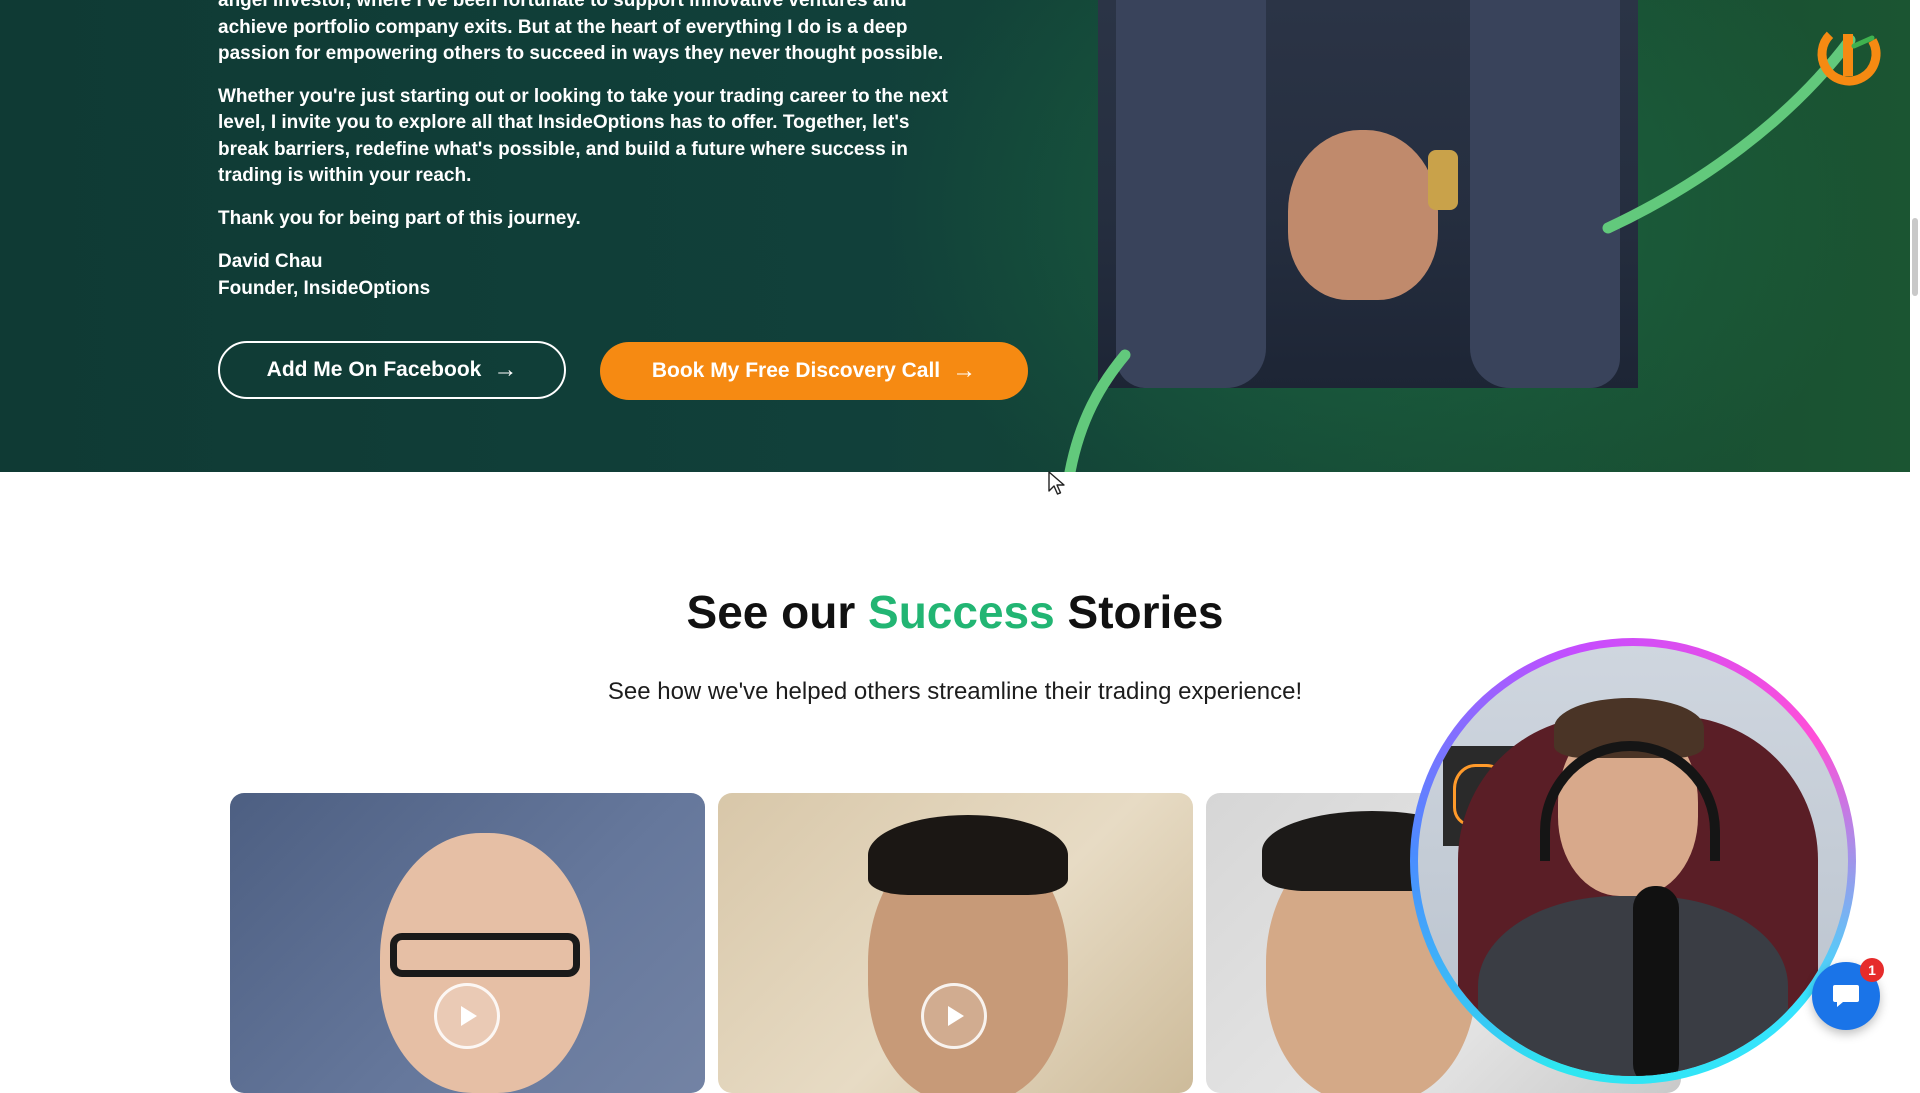 Image resolution: width=1920 pixels, height=1093 pixels. What do you see at coordinates (1656, 981) in the screenshot?
I see `microphone-icon` at bounding box center [1656, 981].